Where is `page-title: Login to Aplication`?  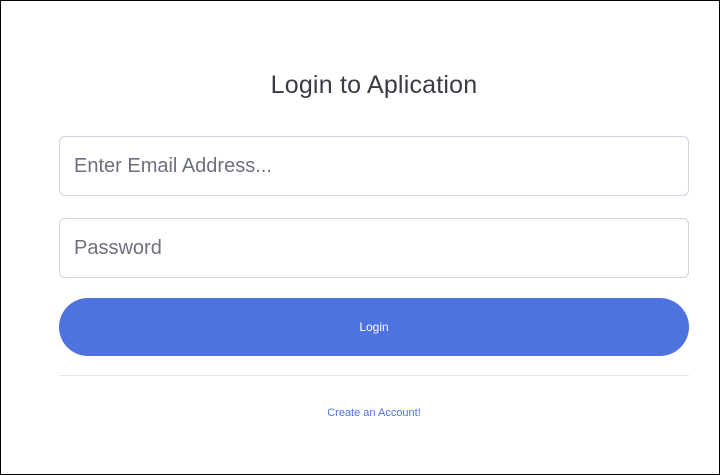
page-title: Login to Aplication is located at coordinates (374, 85).